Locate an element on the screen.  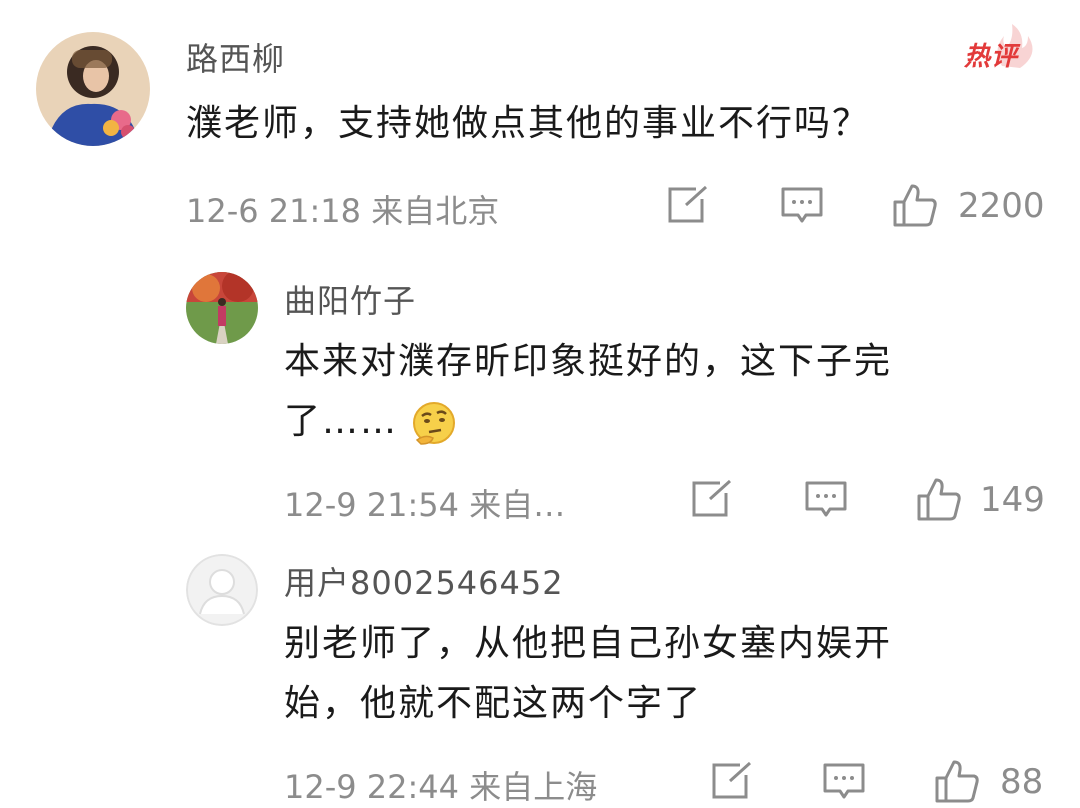
comment-meta: 12-9 22:44 来自上海 is located at coordinates (441, 787).